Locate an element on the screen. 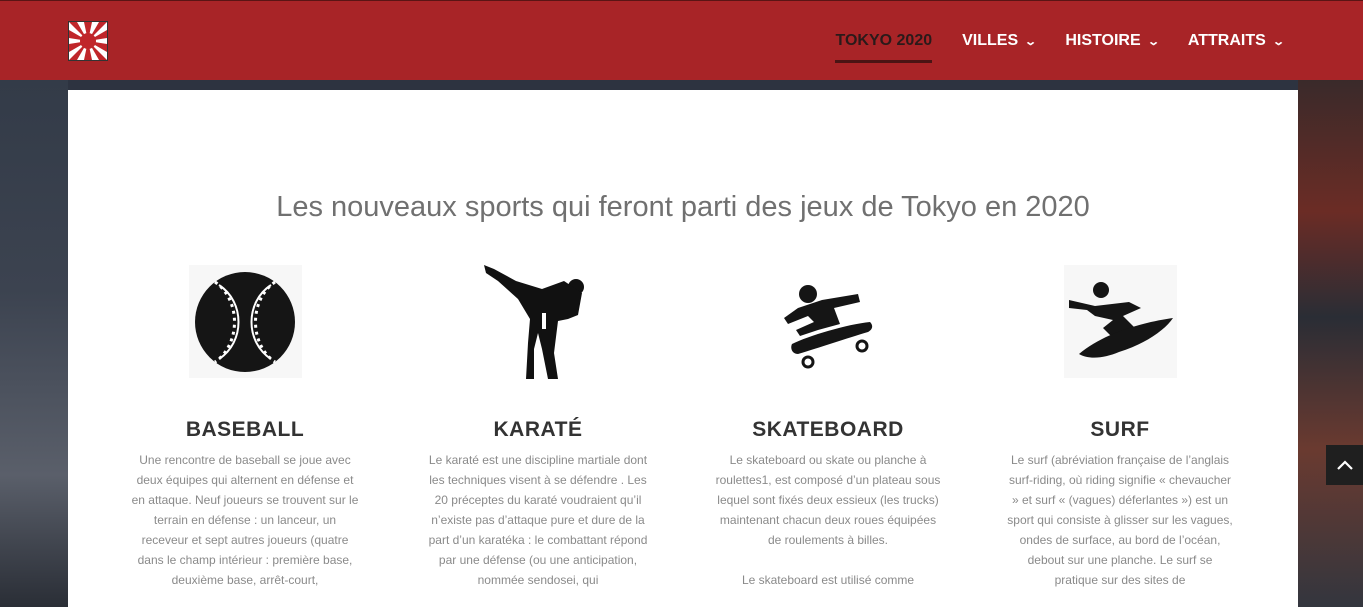 Image resolution: width=1363 pixels, height=607 pixels. surf-icon is located at coordinates (1120, 321).